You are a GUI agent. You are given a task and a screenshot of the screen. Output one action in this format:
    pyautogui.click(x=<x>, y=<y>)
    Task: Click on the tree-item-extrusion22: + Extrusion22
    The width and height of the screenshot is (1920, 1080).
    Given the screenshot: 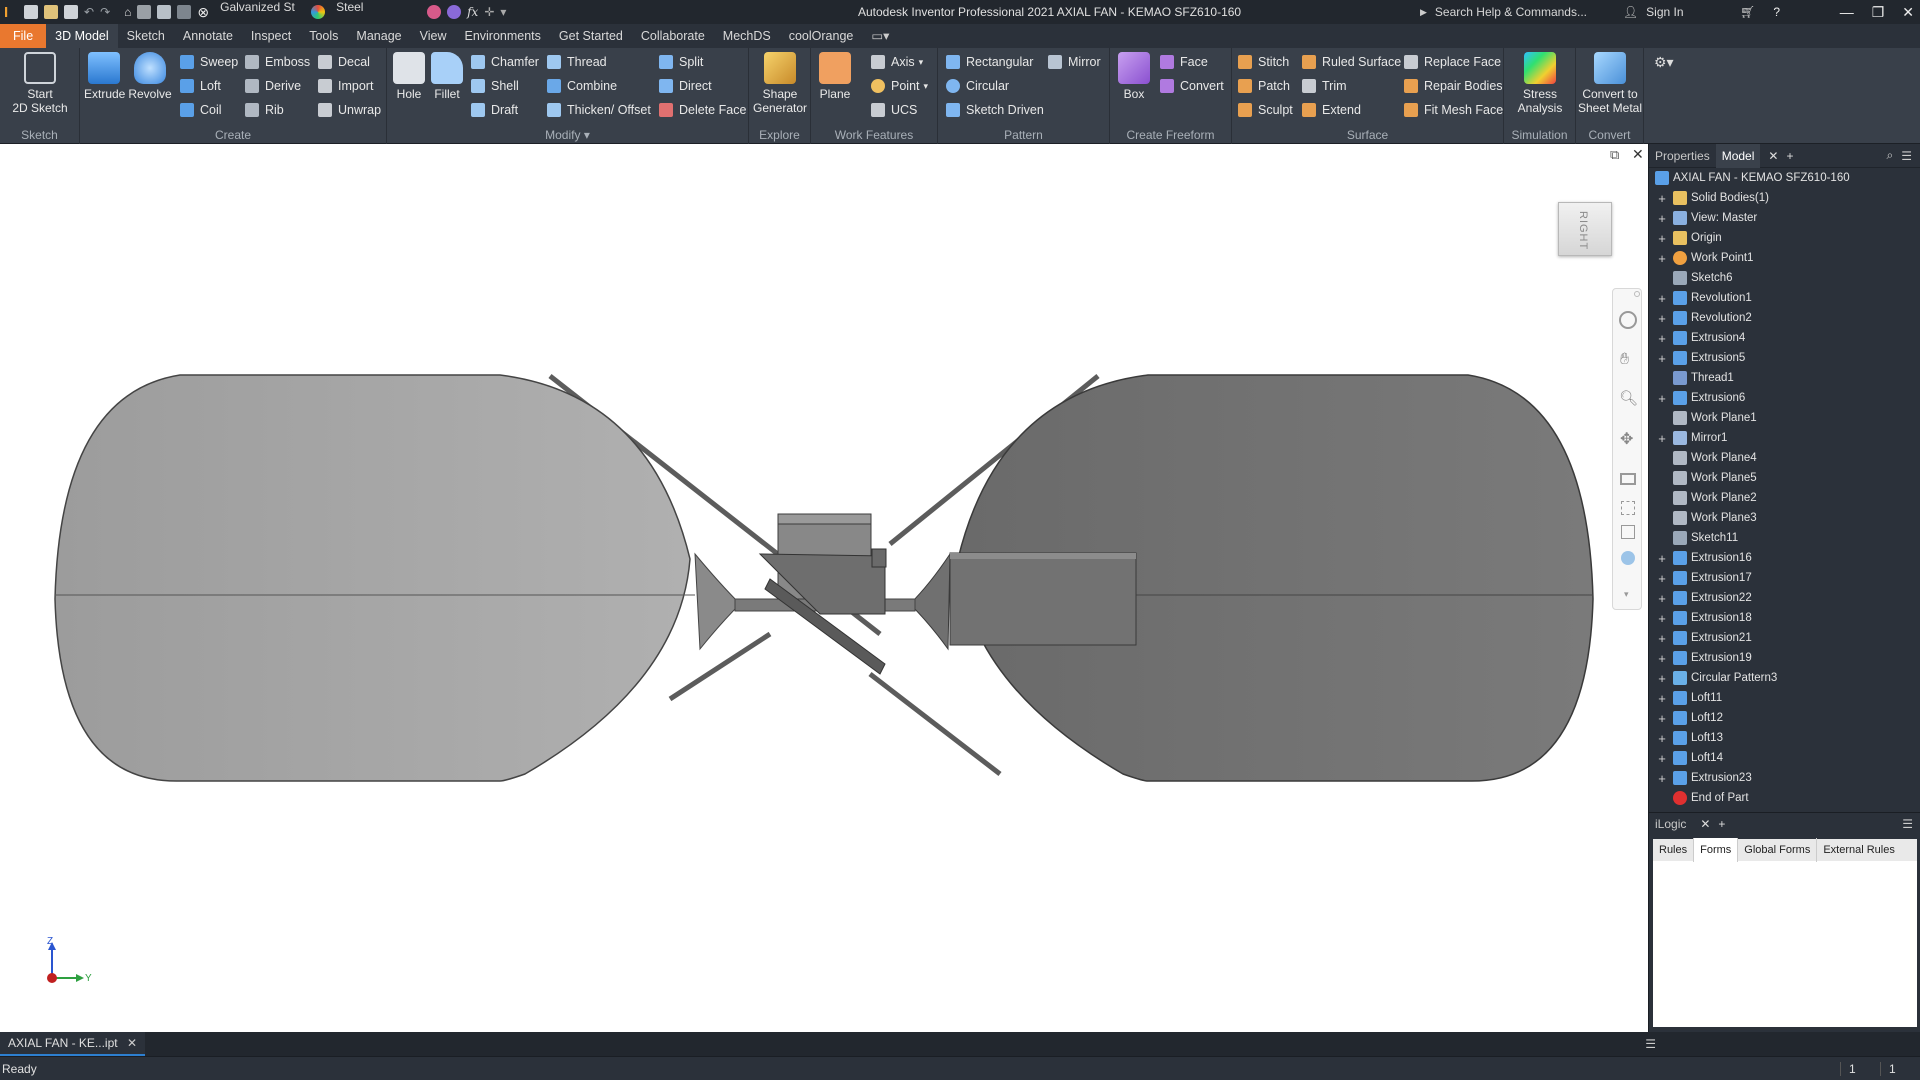 What is the action you would take?
    pyautogui.click(x=1784, y=598)
    